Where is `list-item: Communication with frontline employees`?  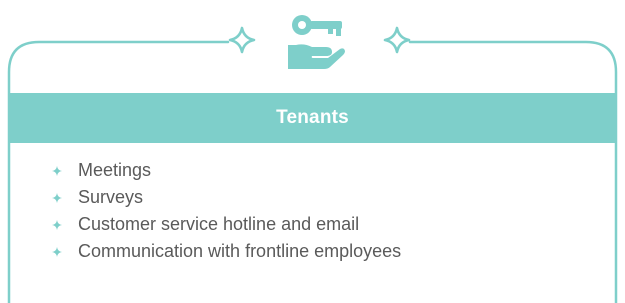 list-item: Communication with frontline employees is located at coordinates (226, 251).